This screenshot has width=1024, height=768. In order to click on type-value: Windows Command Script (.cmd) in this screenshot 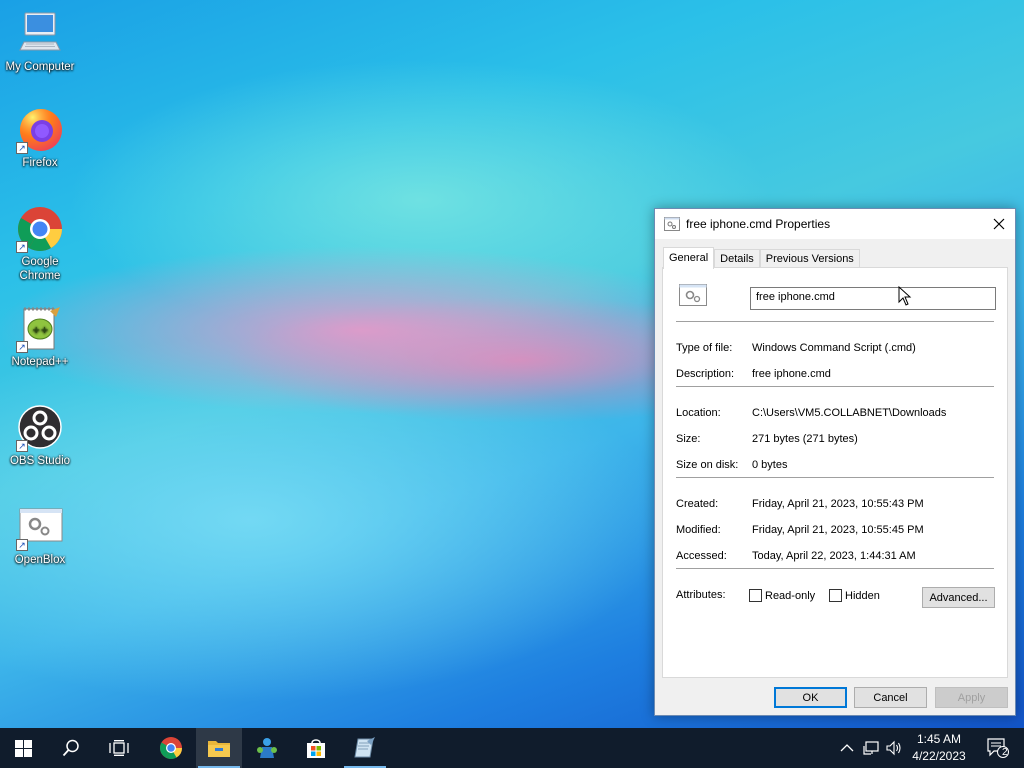, I will do `click(834, 348)`.